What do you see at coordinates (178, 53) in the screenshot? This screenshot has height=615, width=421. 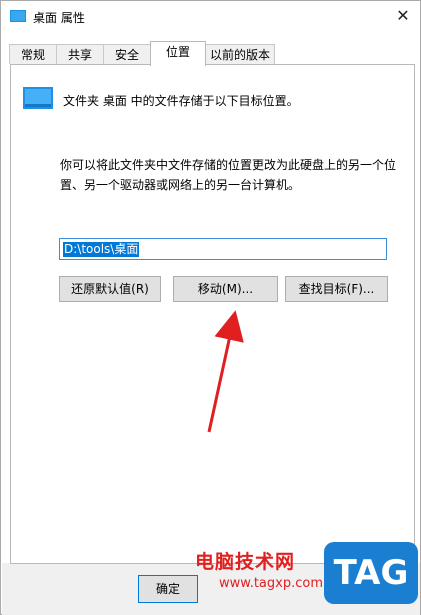 I see `tab-location: 位置` at bounding box center [178, 53].